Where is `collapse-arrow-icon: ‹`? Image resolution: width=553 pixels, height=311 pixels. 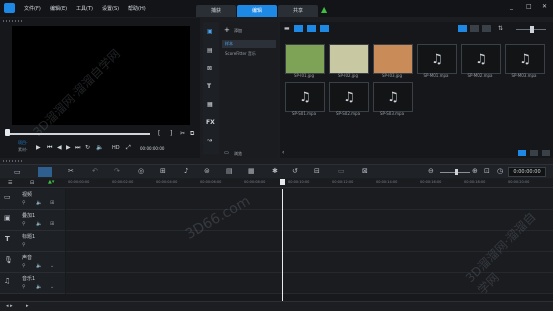
collapse-arrow-icon: ‹ is located at coordinates (283, 152).